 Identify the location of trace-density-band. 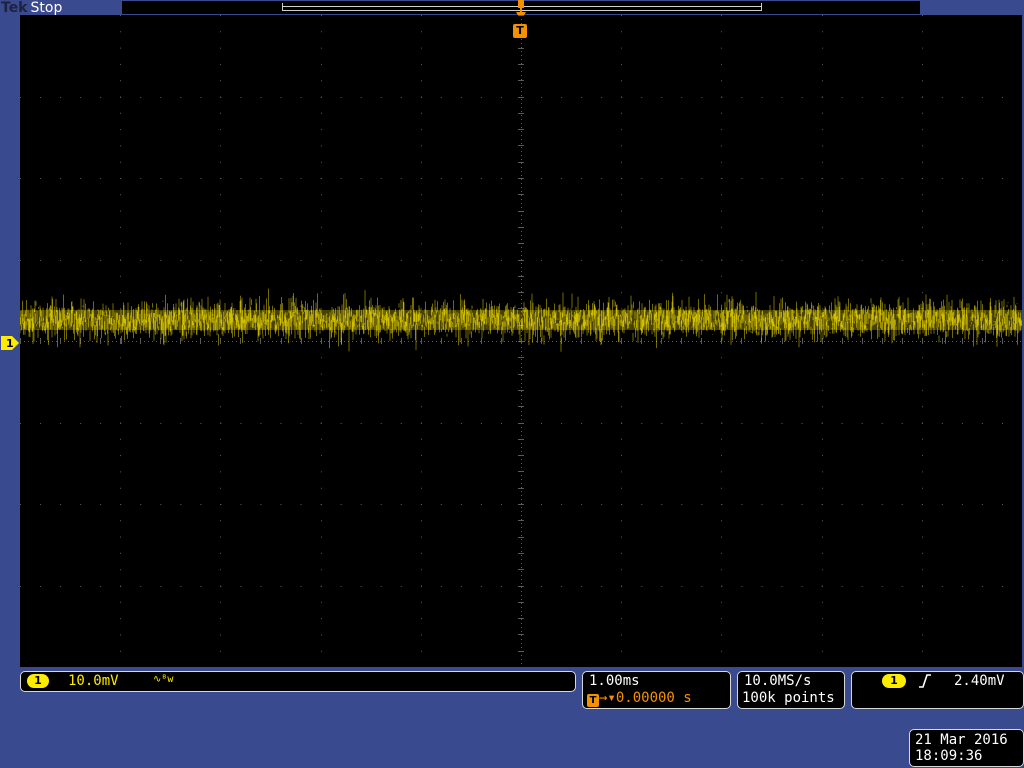
(521, 320).